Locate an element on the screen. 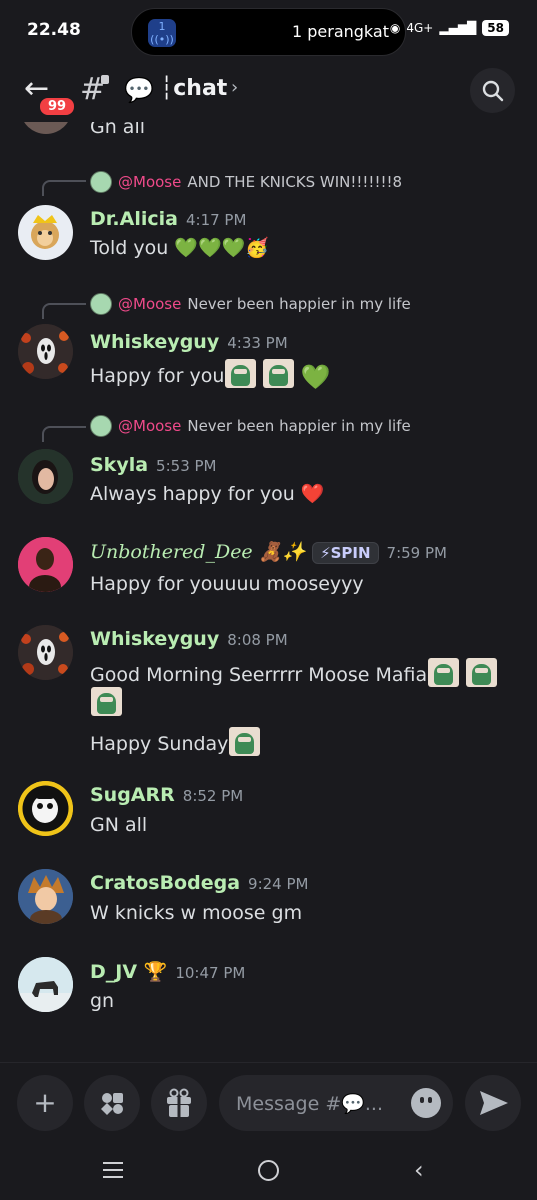 This screenshot has width=537, height=1200. message-sticker-line is located at coordinates (106, 701).